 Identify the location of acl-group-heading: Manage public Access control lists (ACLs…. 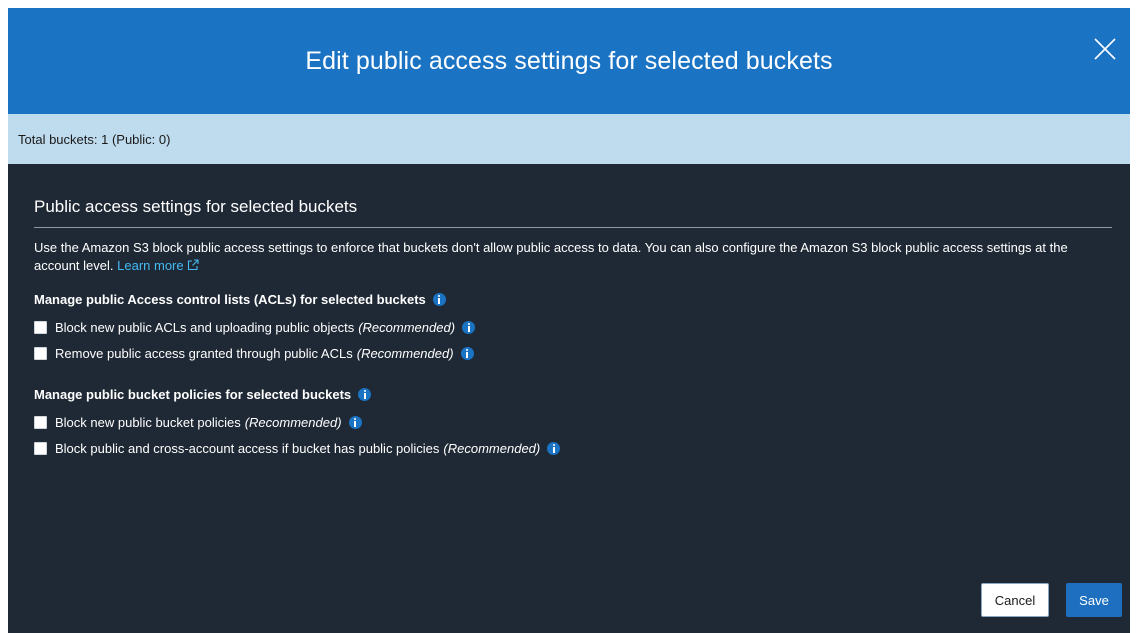
(573, 299).